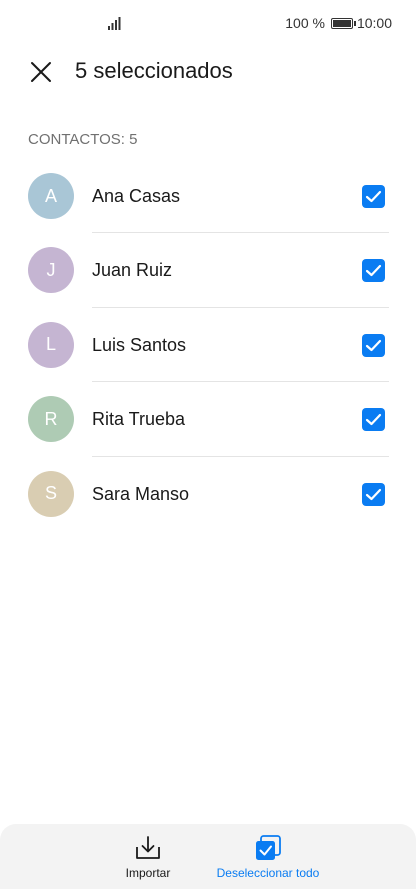  I want to click on avatar: S, so click(51, 493).